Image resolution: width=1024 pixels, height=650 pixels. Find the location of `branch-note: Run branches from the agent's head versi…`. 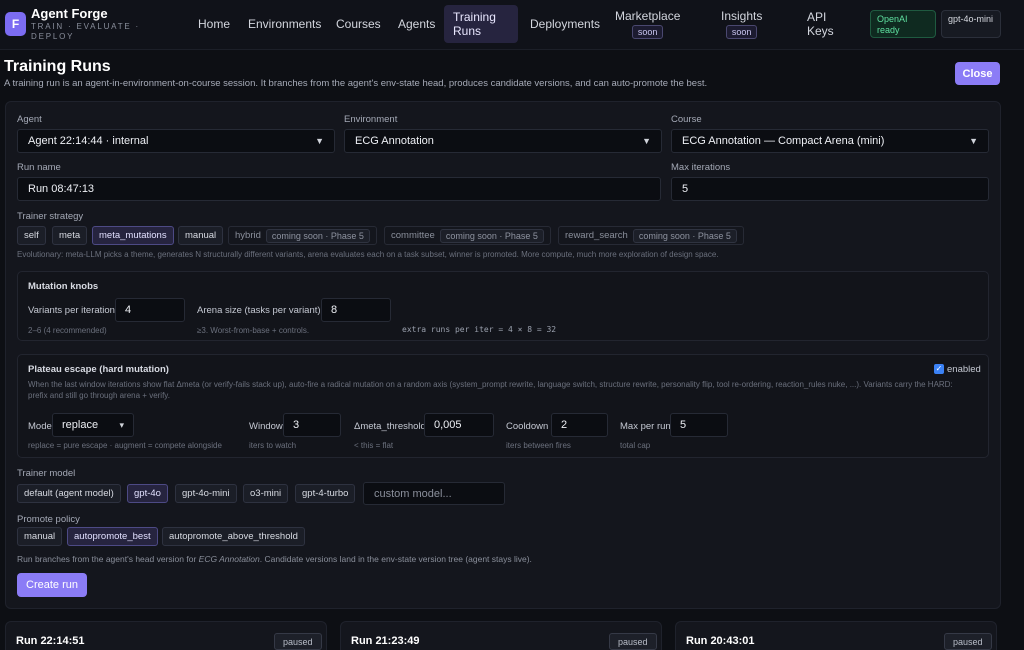

branch-note: Run branches from the agent's head versi… is located at coordinates (274, 559).